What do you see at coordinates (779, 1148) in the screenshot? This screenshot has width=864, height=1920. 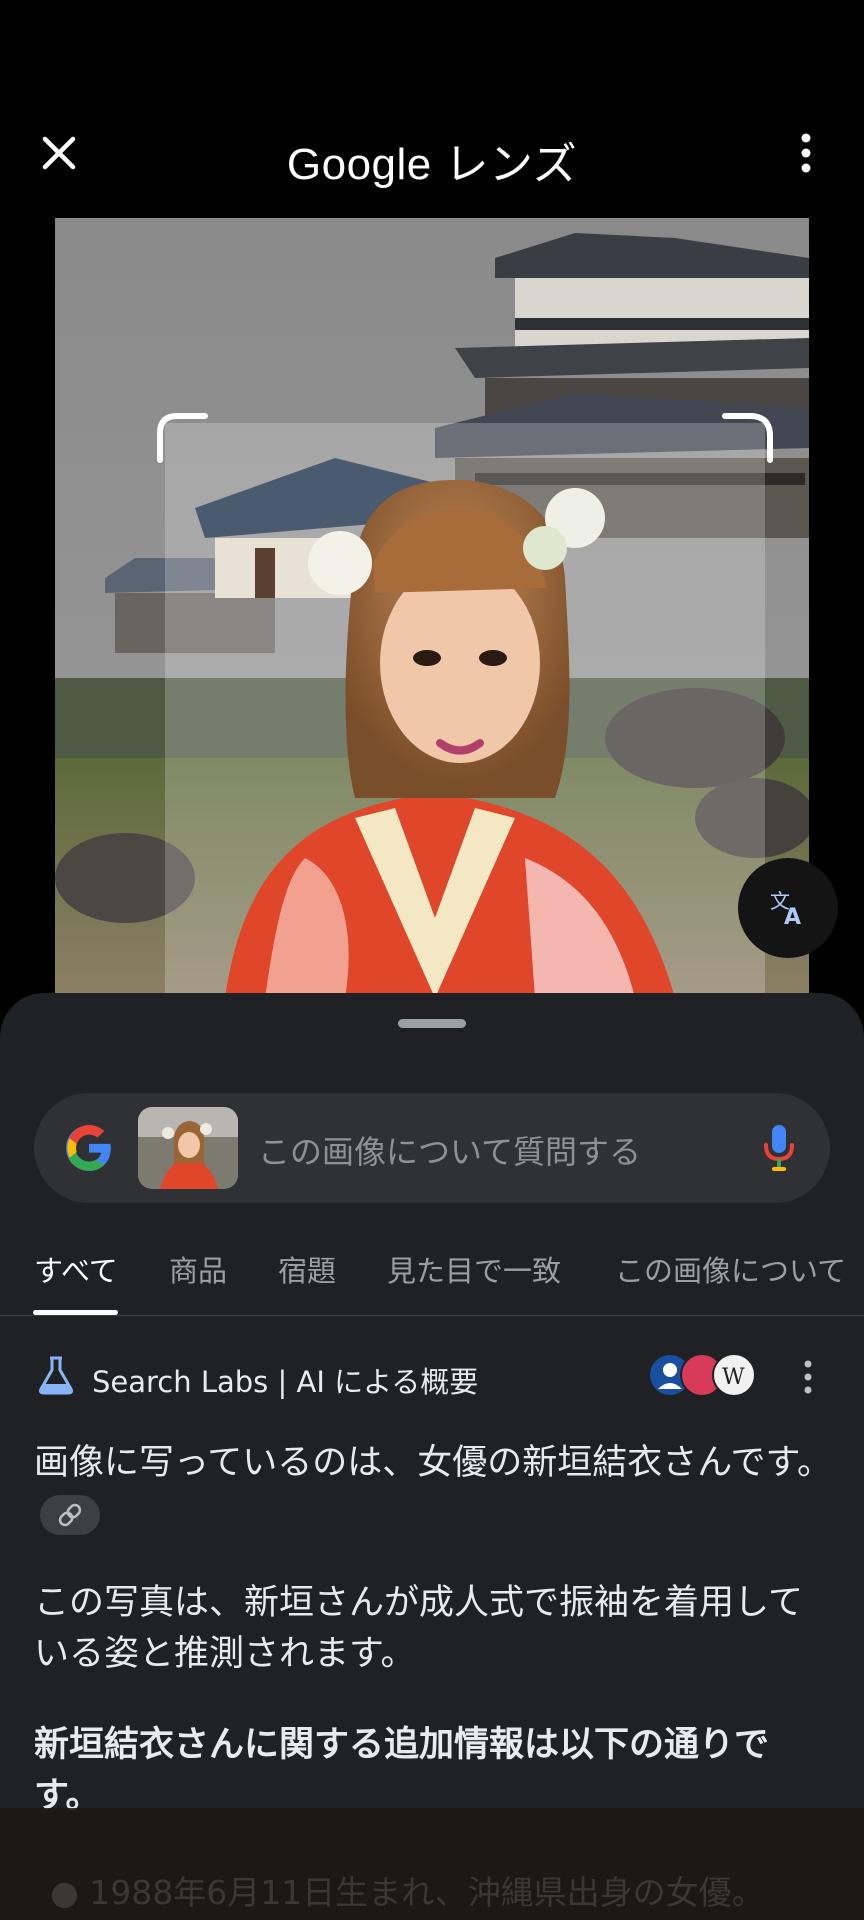 I see `mic-icon` at bounding box center [779, 1148].